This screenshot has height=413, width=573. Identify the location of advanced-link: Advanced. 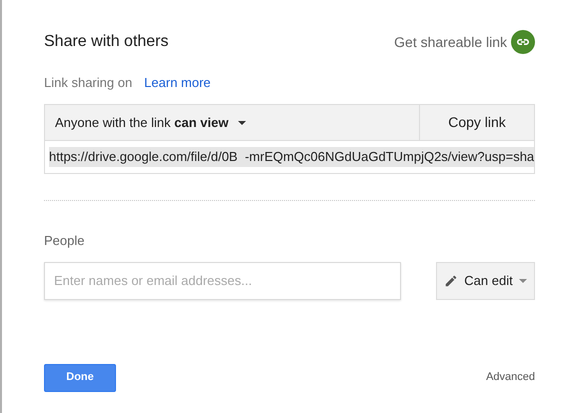
(510, 377).